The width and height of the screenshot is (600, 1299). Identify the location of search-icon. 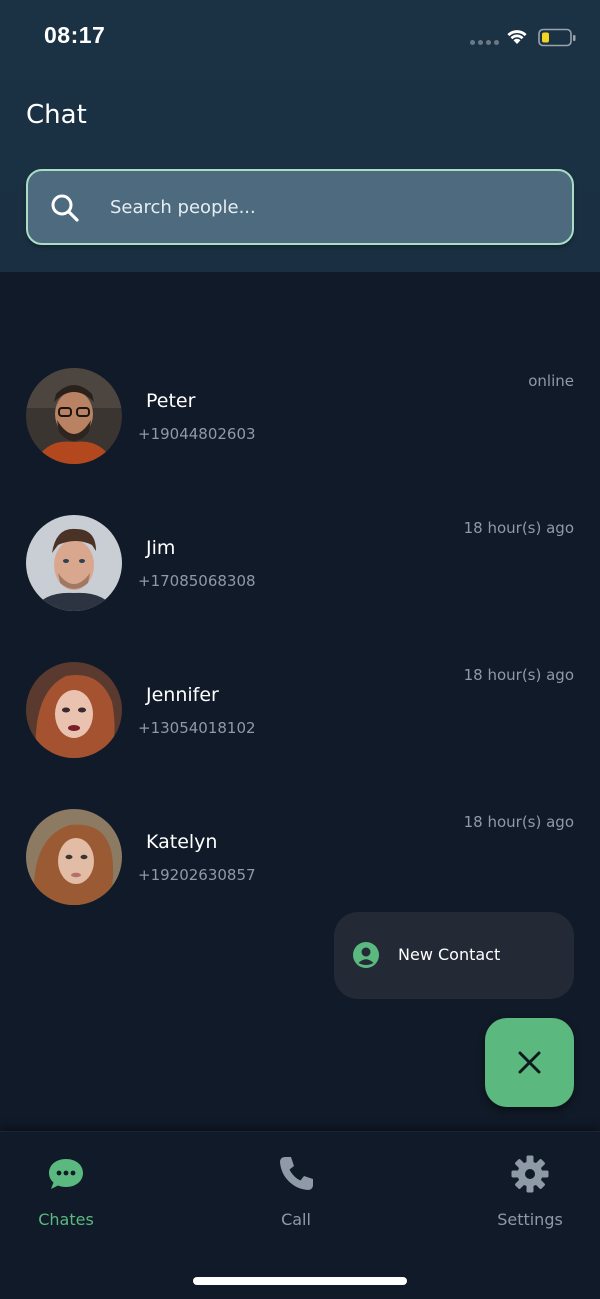
(65, 208).